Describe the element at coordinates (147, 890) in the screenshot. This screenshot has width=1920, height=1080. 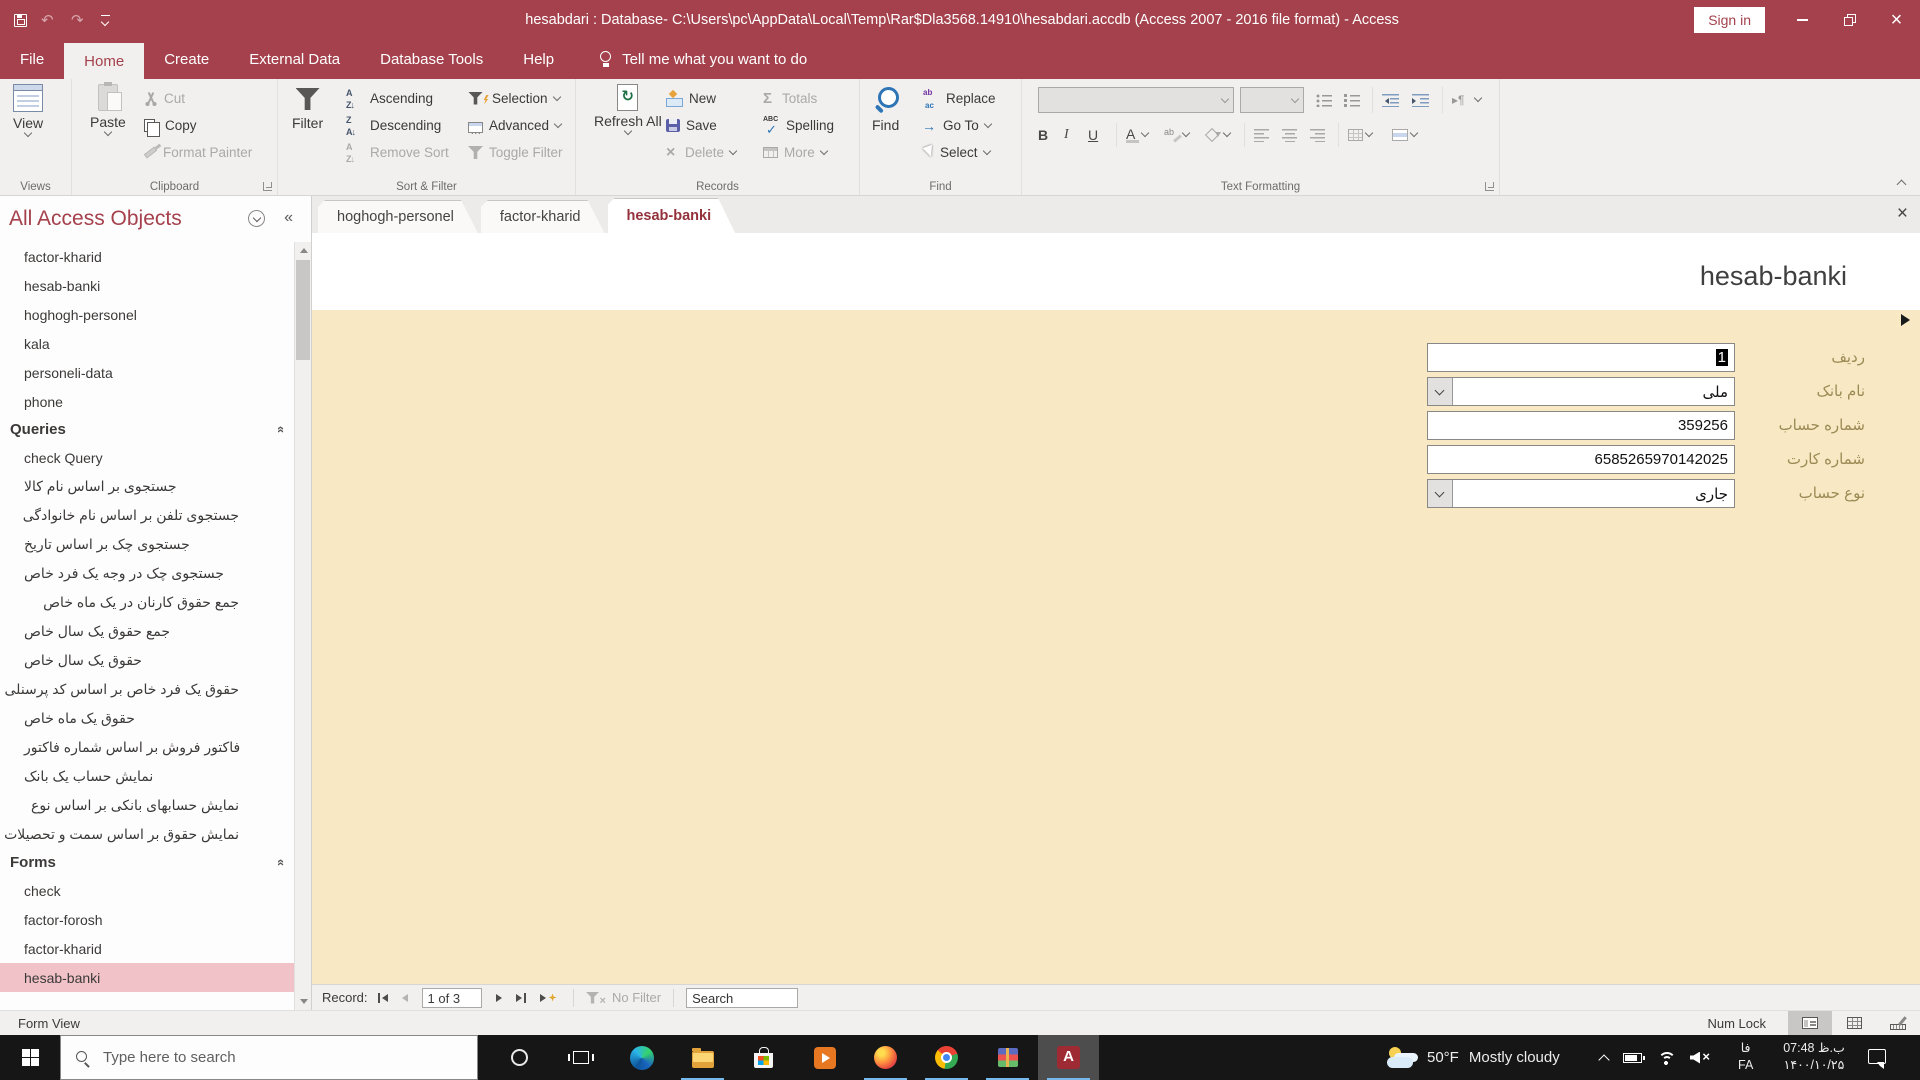
I see `nav-item: check` at that location.